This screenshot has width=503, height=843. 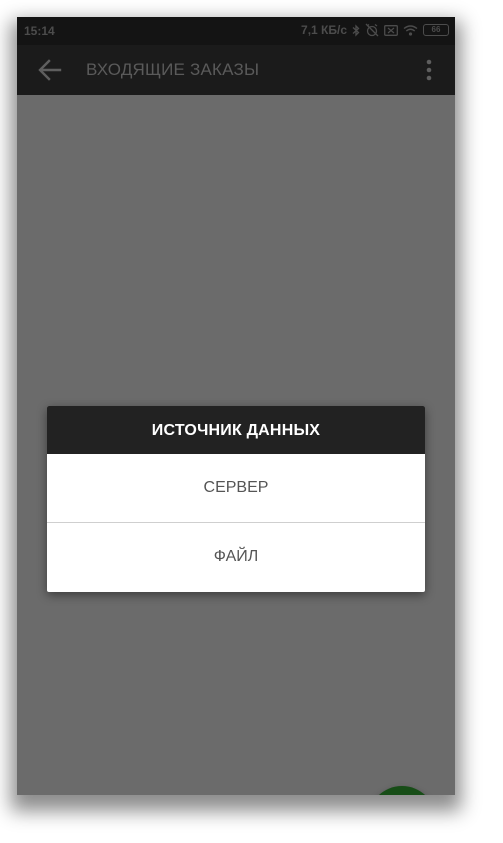 I want to click on status-icons: 7,1 КБ/с 66, so click(x=375, y=30).